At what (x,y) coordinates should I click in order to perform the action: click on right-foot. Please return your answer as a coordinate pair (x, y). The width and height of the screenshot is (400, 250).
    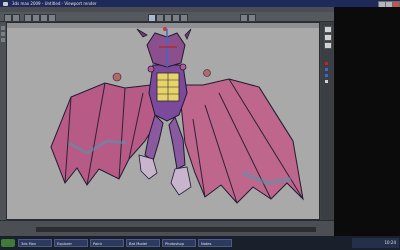
    Looking at the image, I should click on (181, 181).